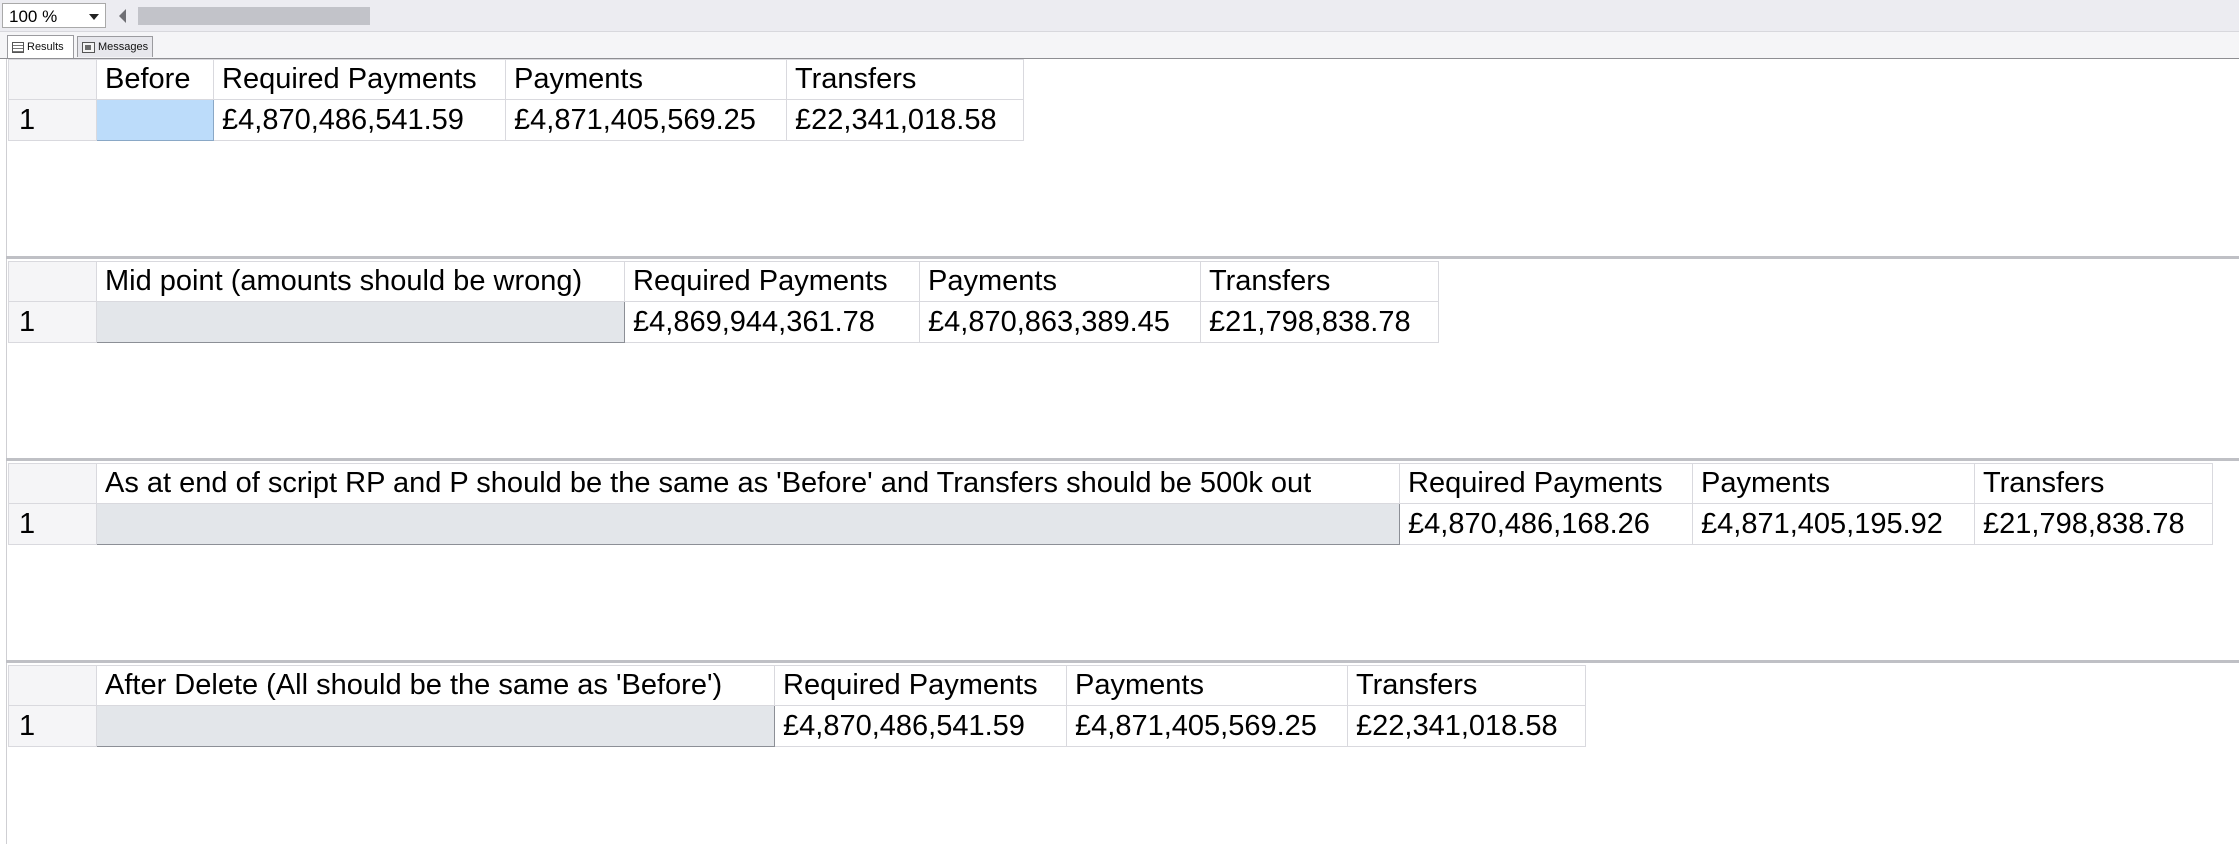 The height and width of the screenshot is (844, 2239). What do you see at coordinates (155, 79) in the screenshot?
I see `column-header: Before` at bounding box center [155, 79].